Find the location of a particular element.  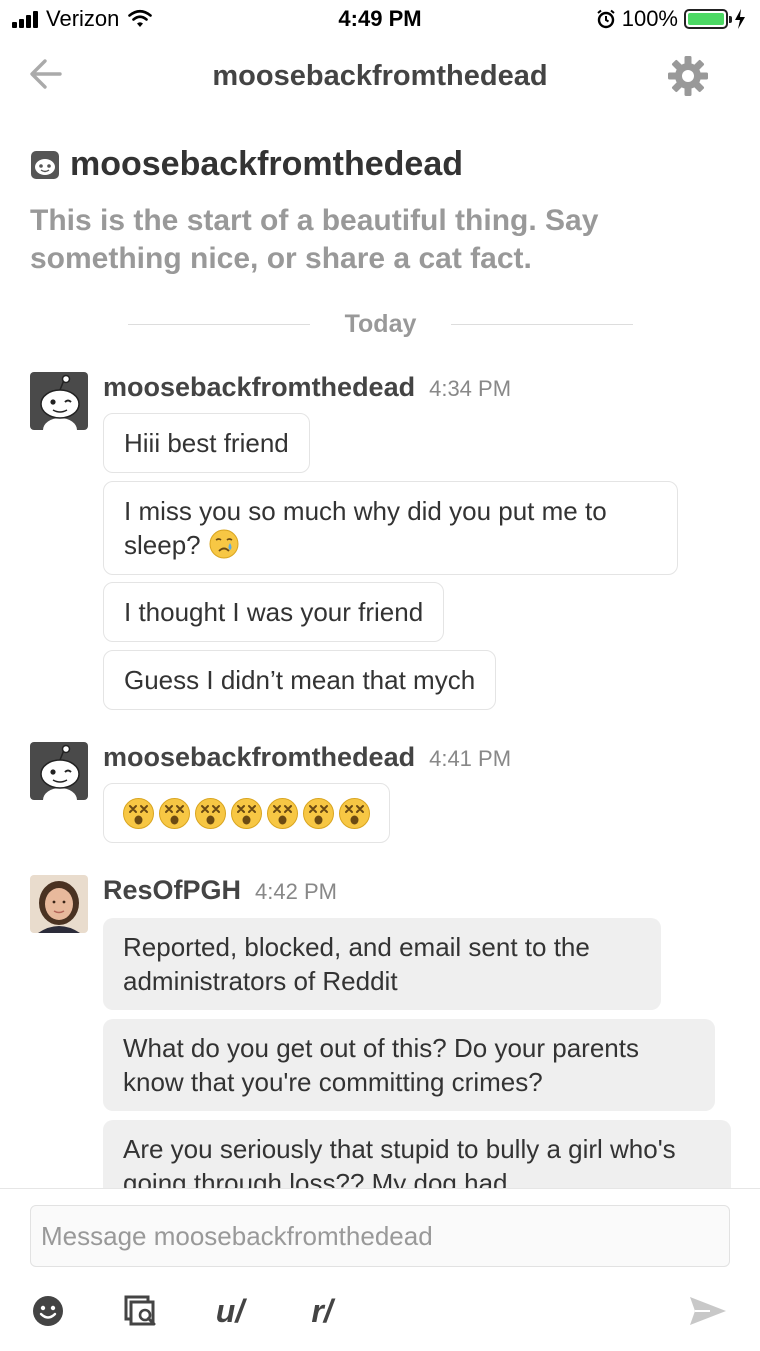

message-bubble: Hiii best friend is located at coordinates (206, 443).